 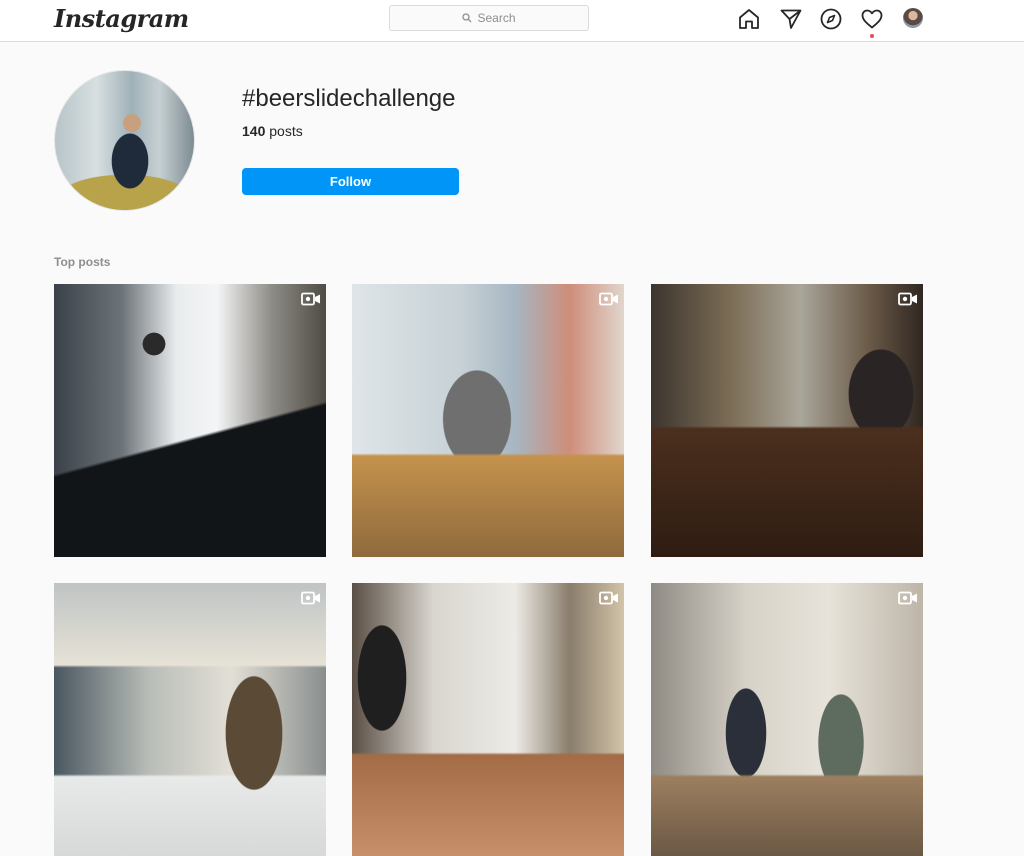 What do you see at coordinates (254, 131) in the screenshot?
I see `post-count-number: 140` at bounding box center [254, 131].